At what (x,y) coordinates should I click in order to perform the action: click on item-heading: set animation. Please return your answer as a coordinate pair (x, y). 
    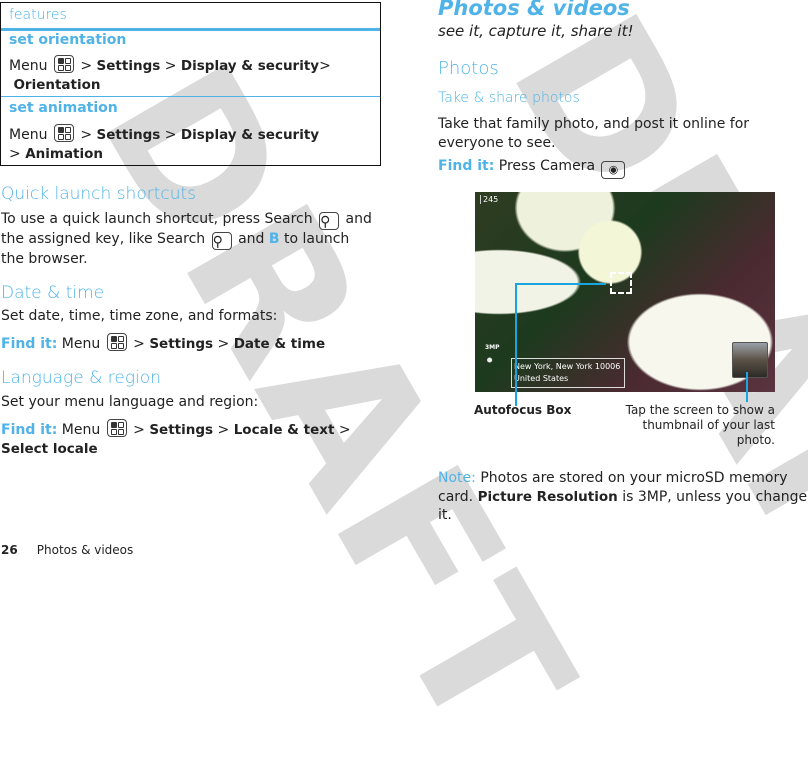
    Looking at the image, I should click on (63, 108).